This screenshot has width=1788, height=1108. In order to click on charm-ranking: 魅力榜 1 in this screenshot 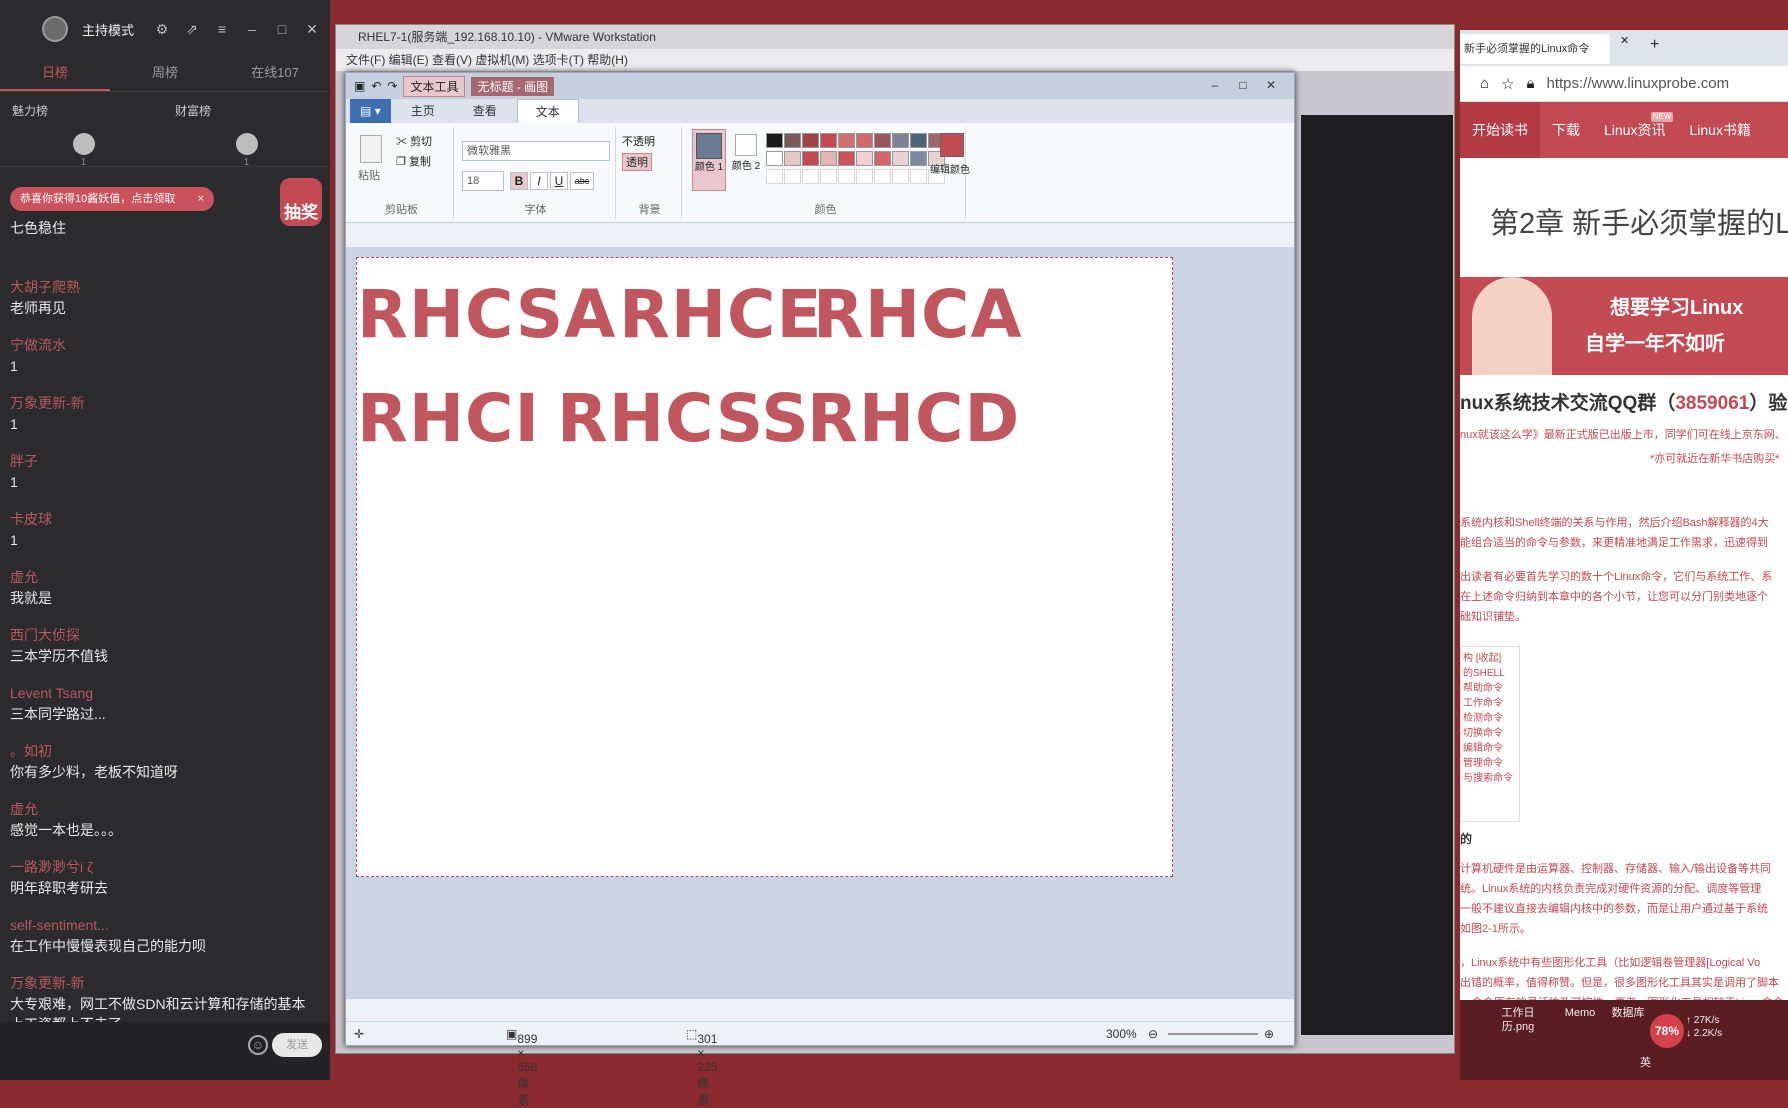, I will do `click(83, 135)`.